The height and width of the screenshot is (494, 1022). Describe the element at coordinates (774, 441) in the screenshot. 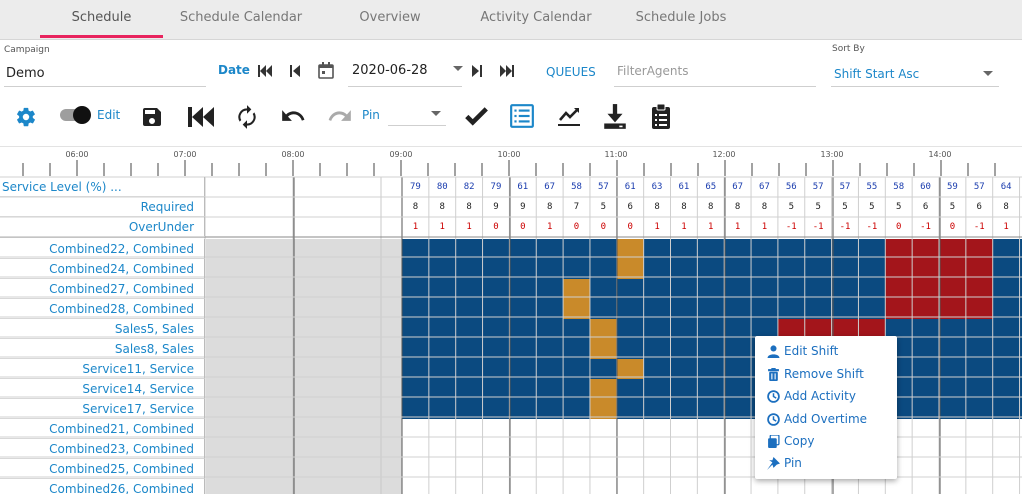

I see `copy-icon` at that location.